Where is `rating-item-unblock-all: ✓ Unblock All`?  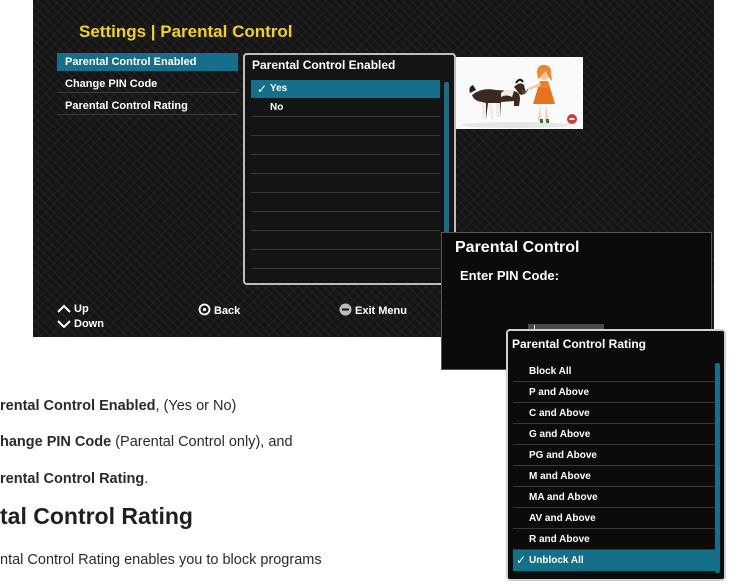
rating-item-unblock-all: ✓ Unblock All is located at coordinates (614, 560).